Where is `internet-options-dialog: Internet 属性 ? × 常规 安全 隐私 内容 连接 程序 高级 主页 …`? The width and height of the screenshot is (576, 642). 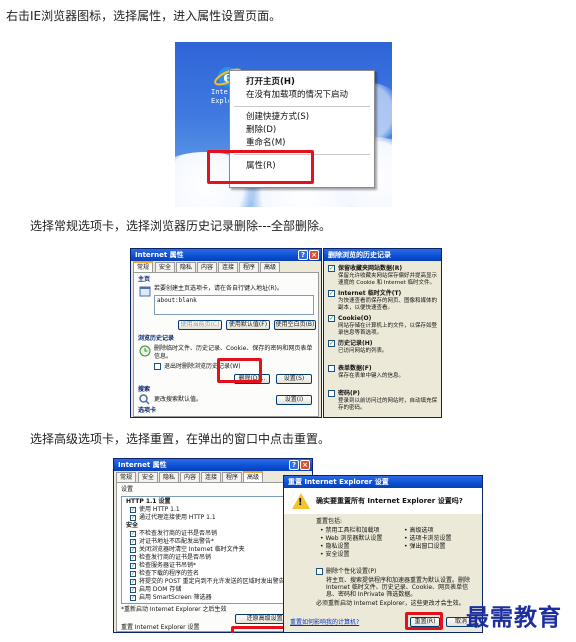 internet-options-dialog: Internet 属性 ? × 常规 安全 隐私 内容 连接 程序 高级 主页 … is located at coordinates (226, 333).